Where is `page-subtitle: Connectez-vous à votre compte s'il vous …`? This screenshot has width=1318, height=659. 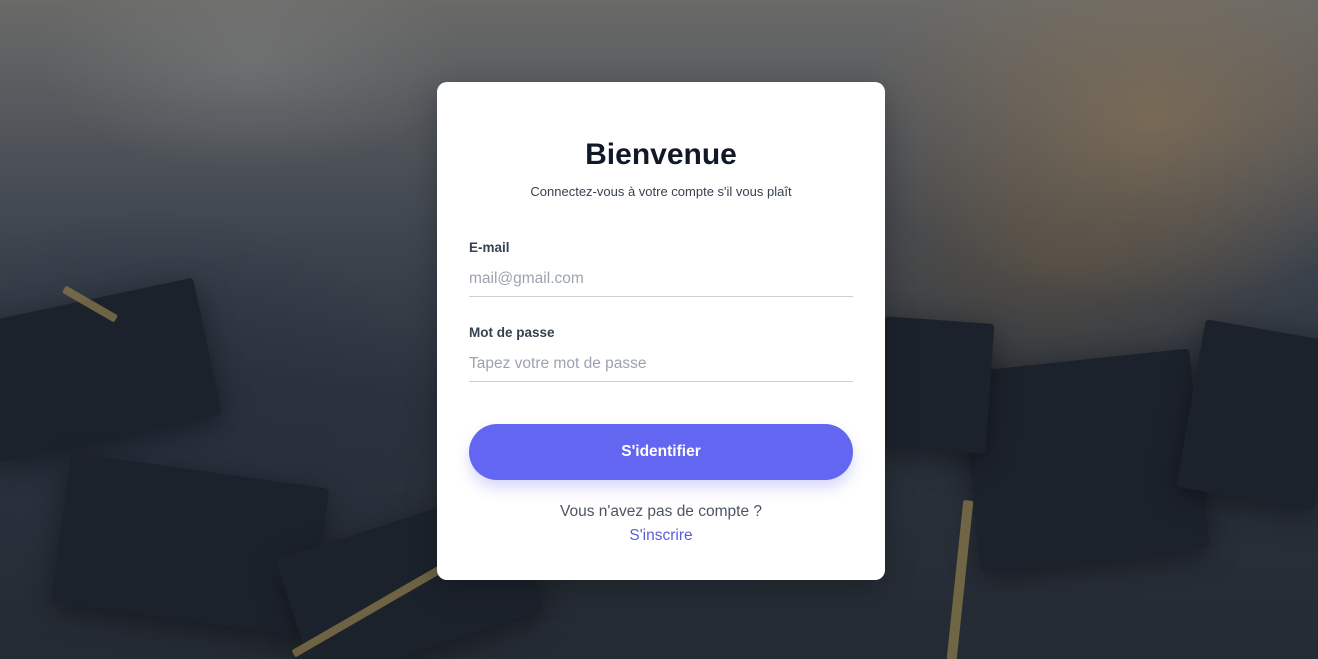 page-subtitle: Connectez-vous à votre compte s'il vous … is located at coordinates (661, 191).